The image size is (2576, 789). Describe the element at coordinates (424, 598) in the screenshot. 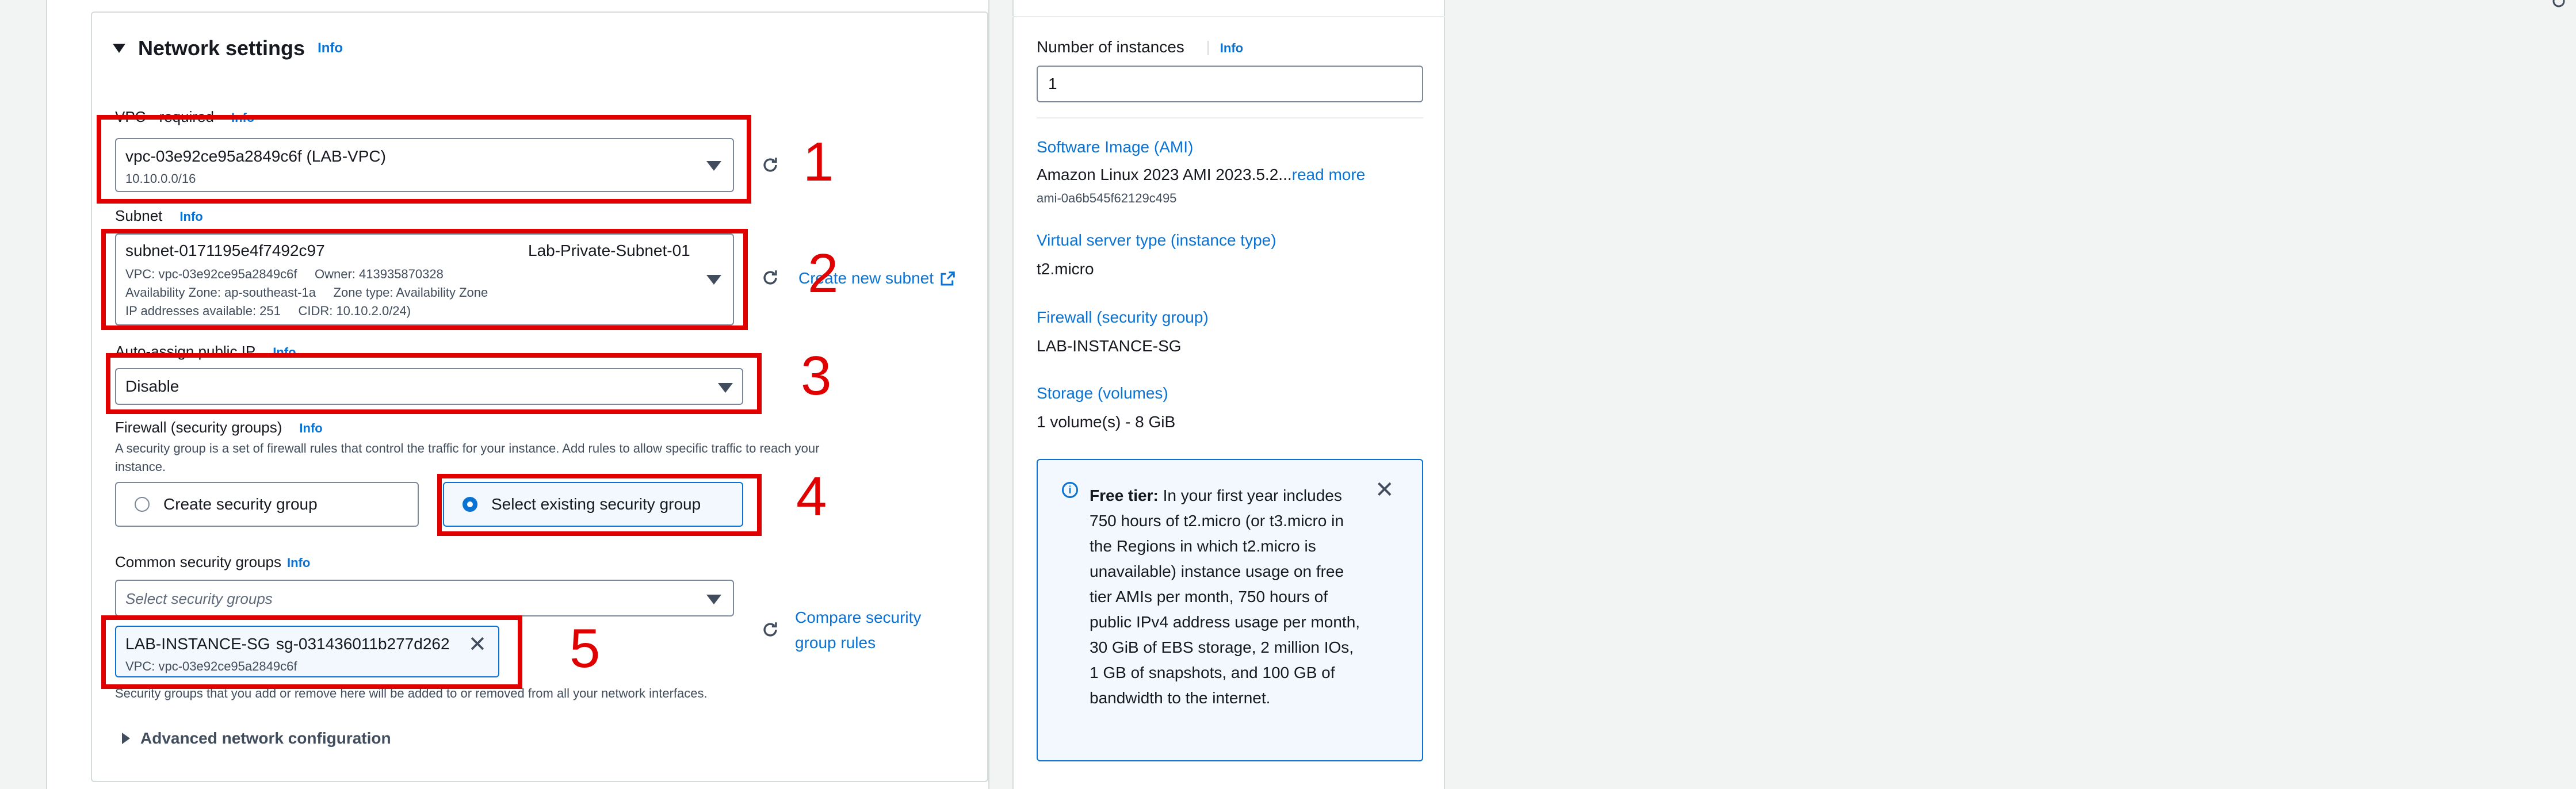

I see `security-groups-select: Select security groups` at that location.